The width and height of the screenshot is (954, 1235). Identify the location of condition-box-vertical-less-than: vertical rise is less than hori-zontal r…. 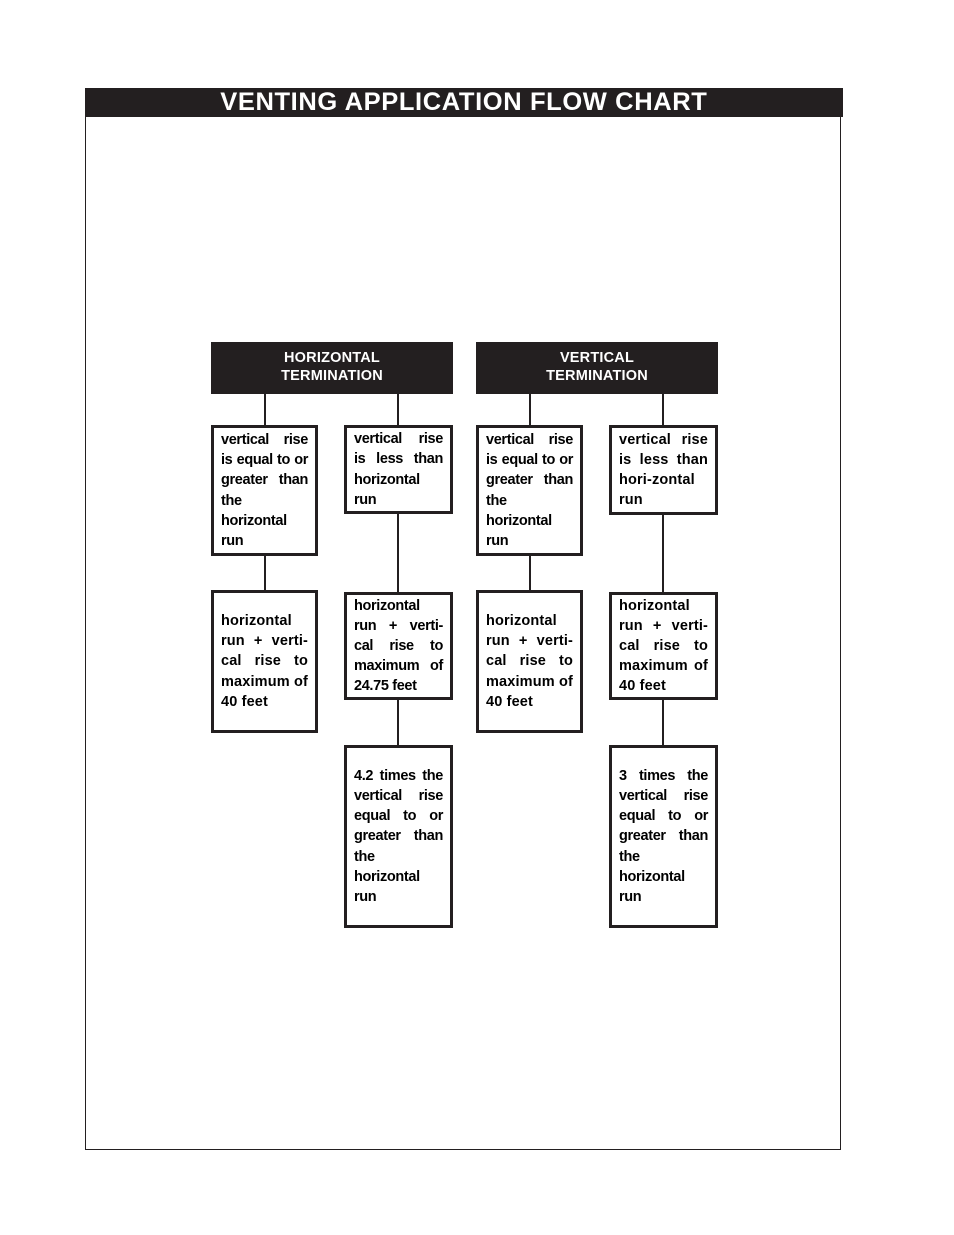
(663, 470).